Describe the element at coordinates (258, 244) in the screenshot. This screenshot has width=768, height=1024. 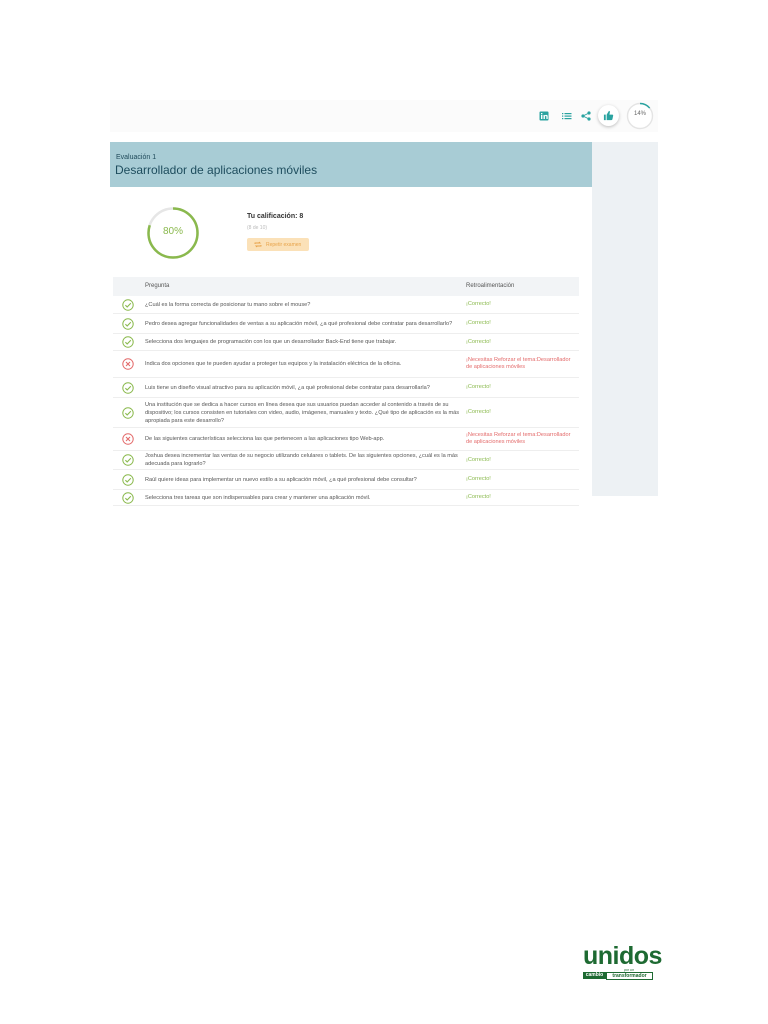
I see `repeat-icon` at that location.